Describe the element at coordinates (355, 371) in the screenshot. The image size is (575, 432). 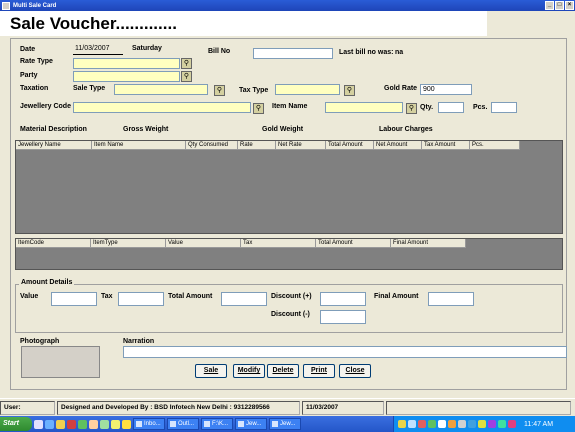
I see `close-button: Close` at that location.